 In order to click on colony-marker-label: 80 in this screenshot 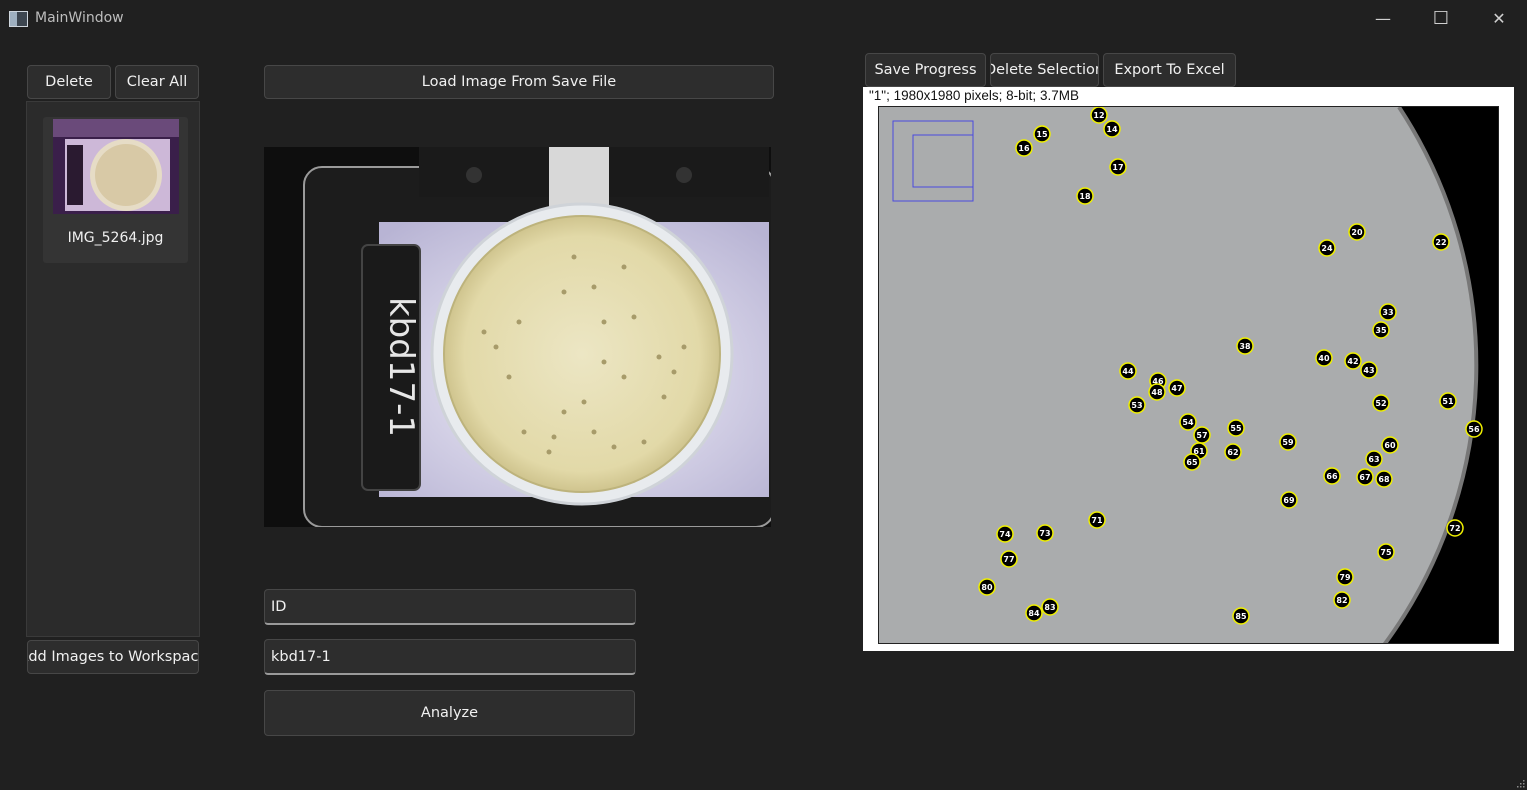, I will do `click(987, 587)`.